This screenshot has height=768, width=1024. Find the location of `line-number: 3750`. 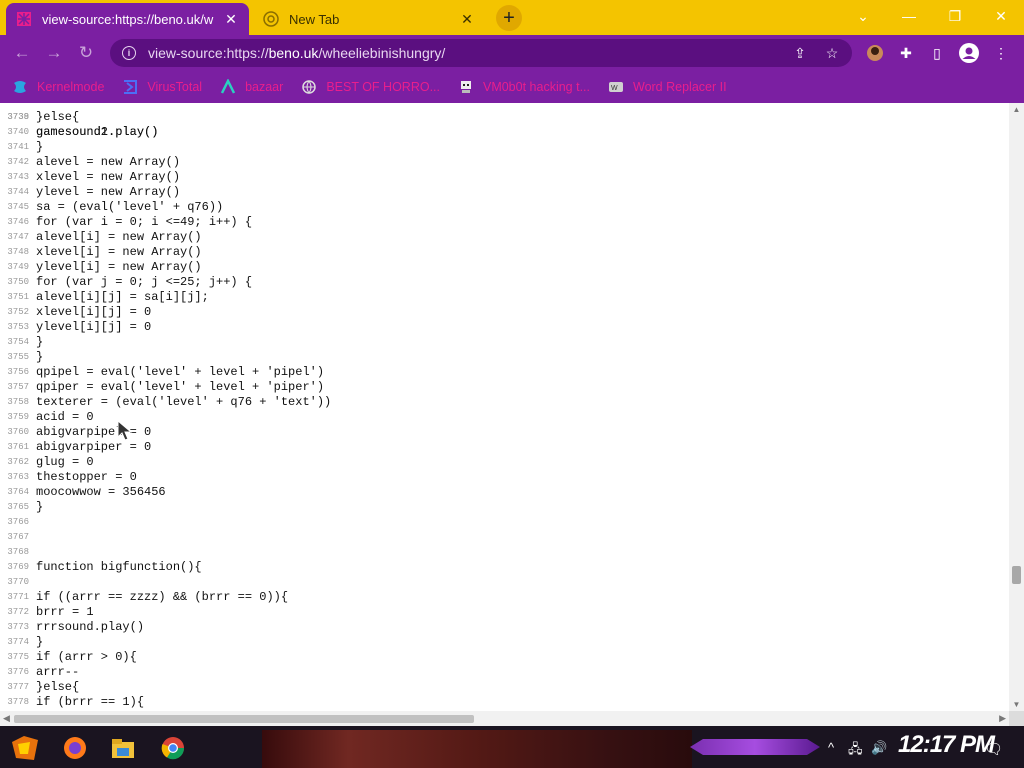

line-number: 3750 is located at coordinates (18, 282).